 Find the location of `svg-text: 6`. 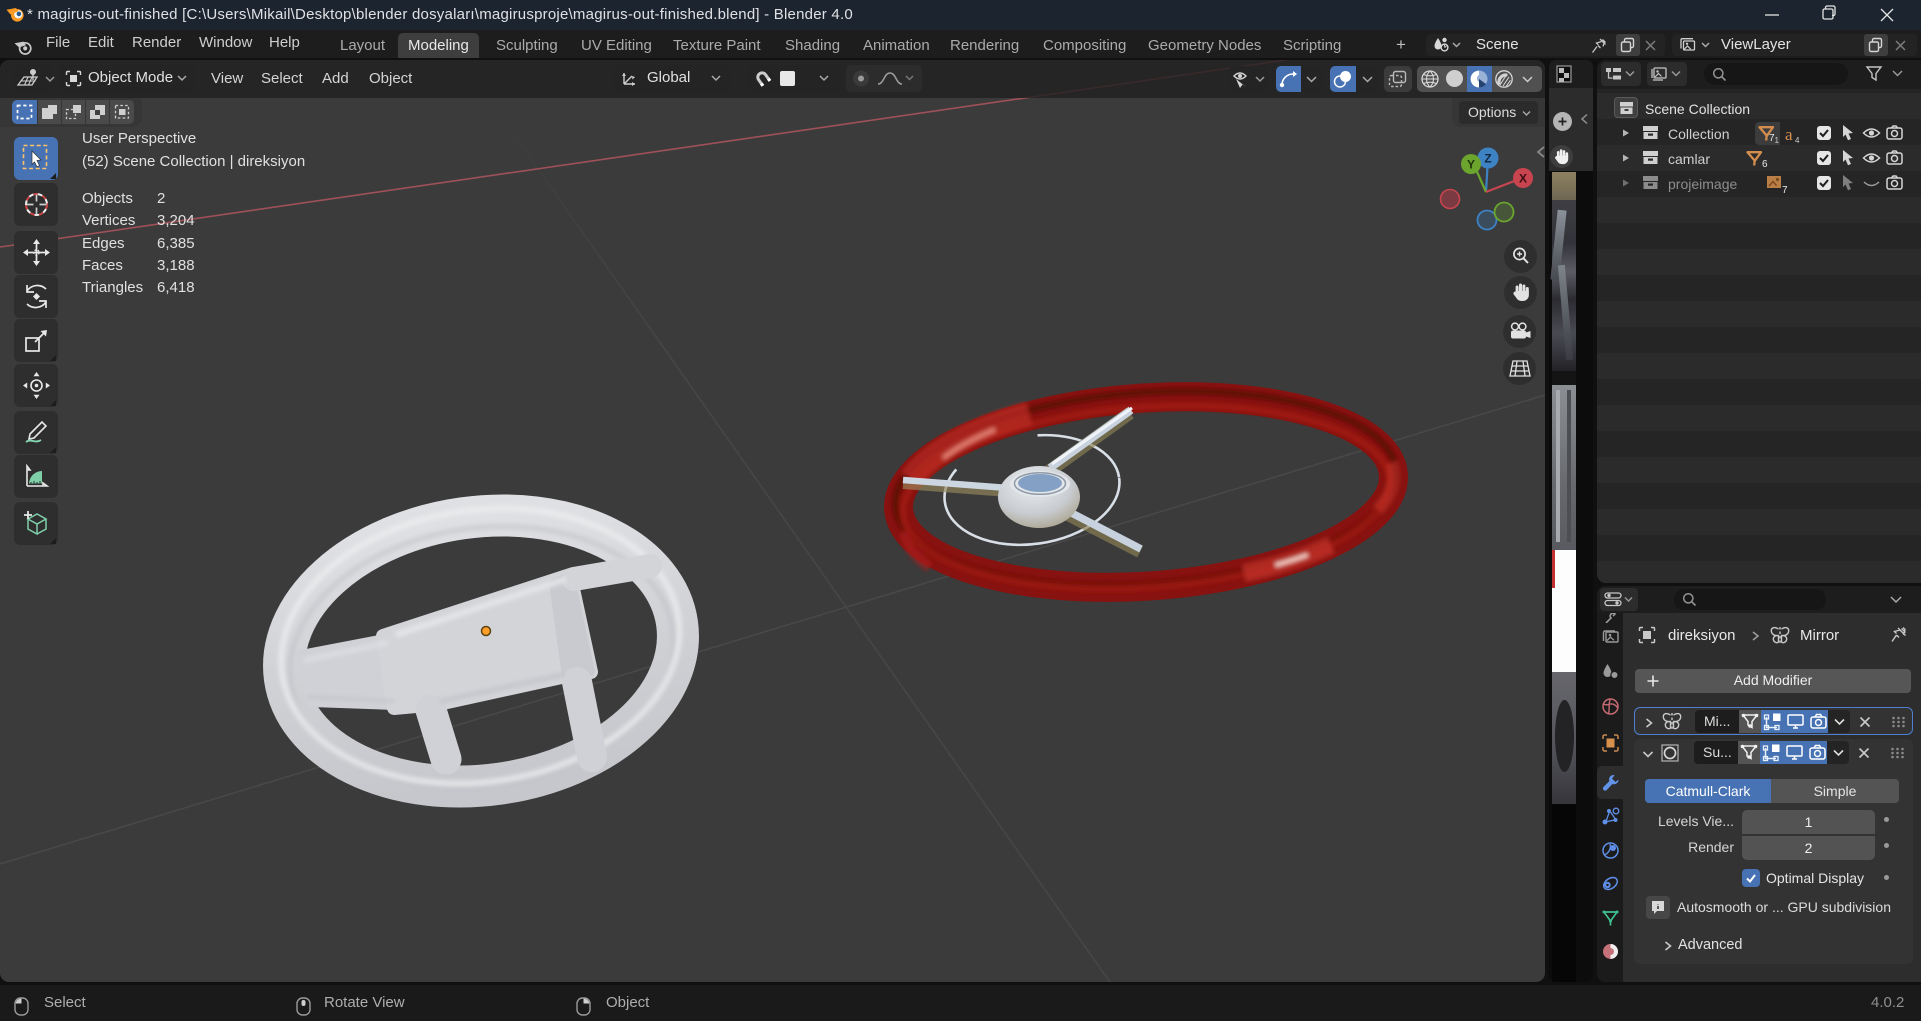

svg-text: 6 is located at coordinates (1765, 164).